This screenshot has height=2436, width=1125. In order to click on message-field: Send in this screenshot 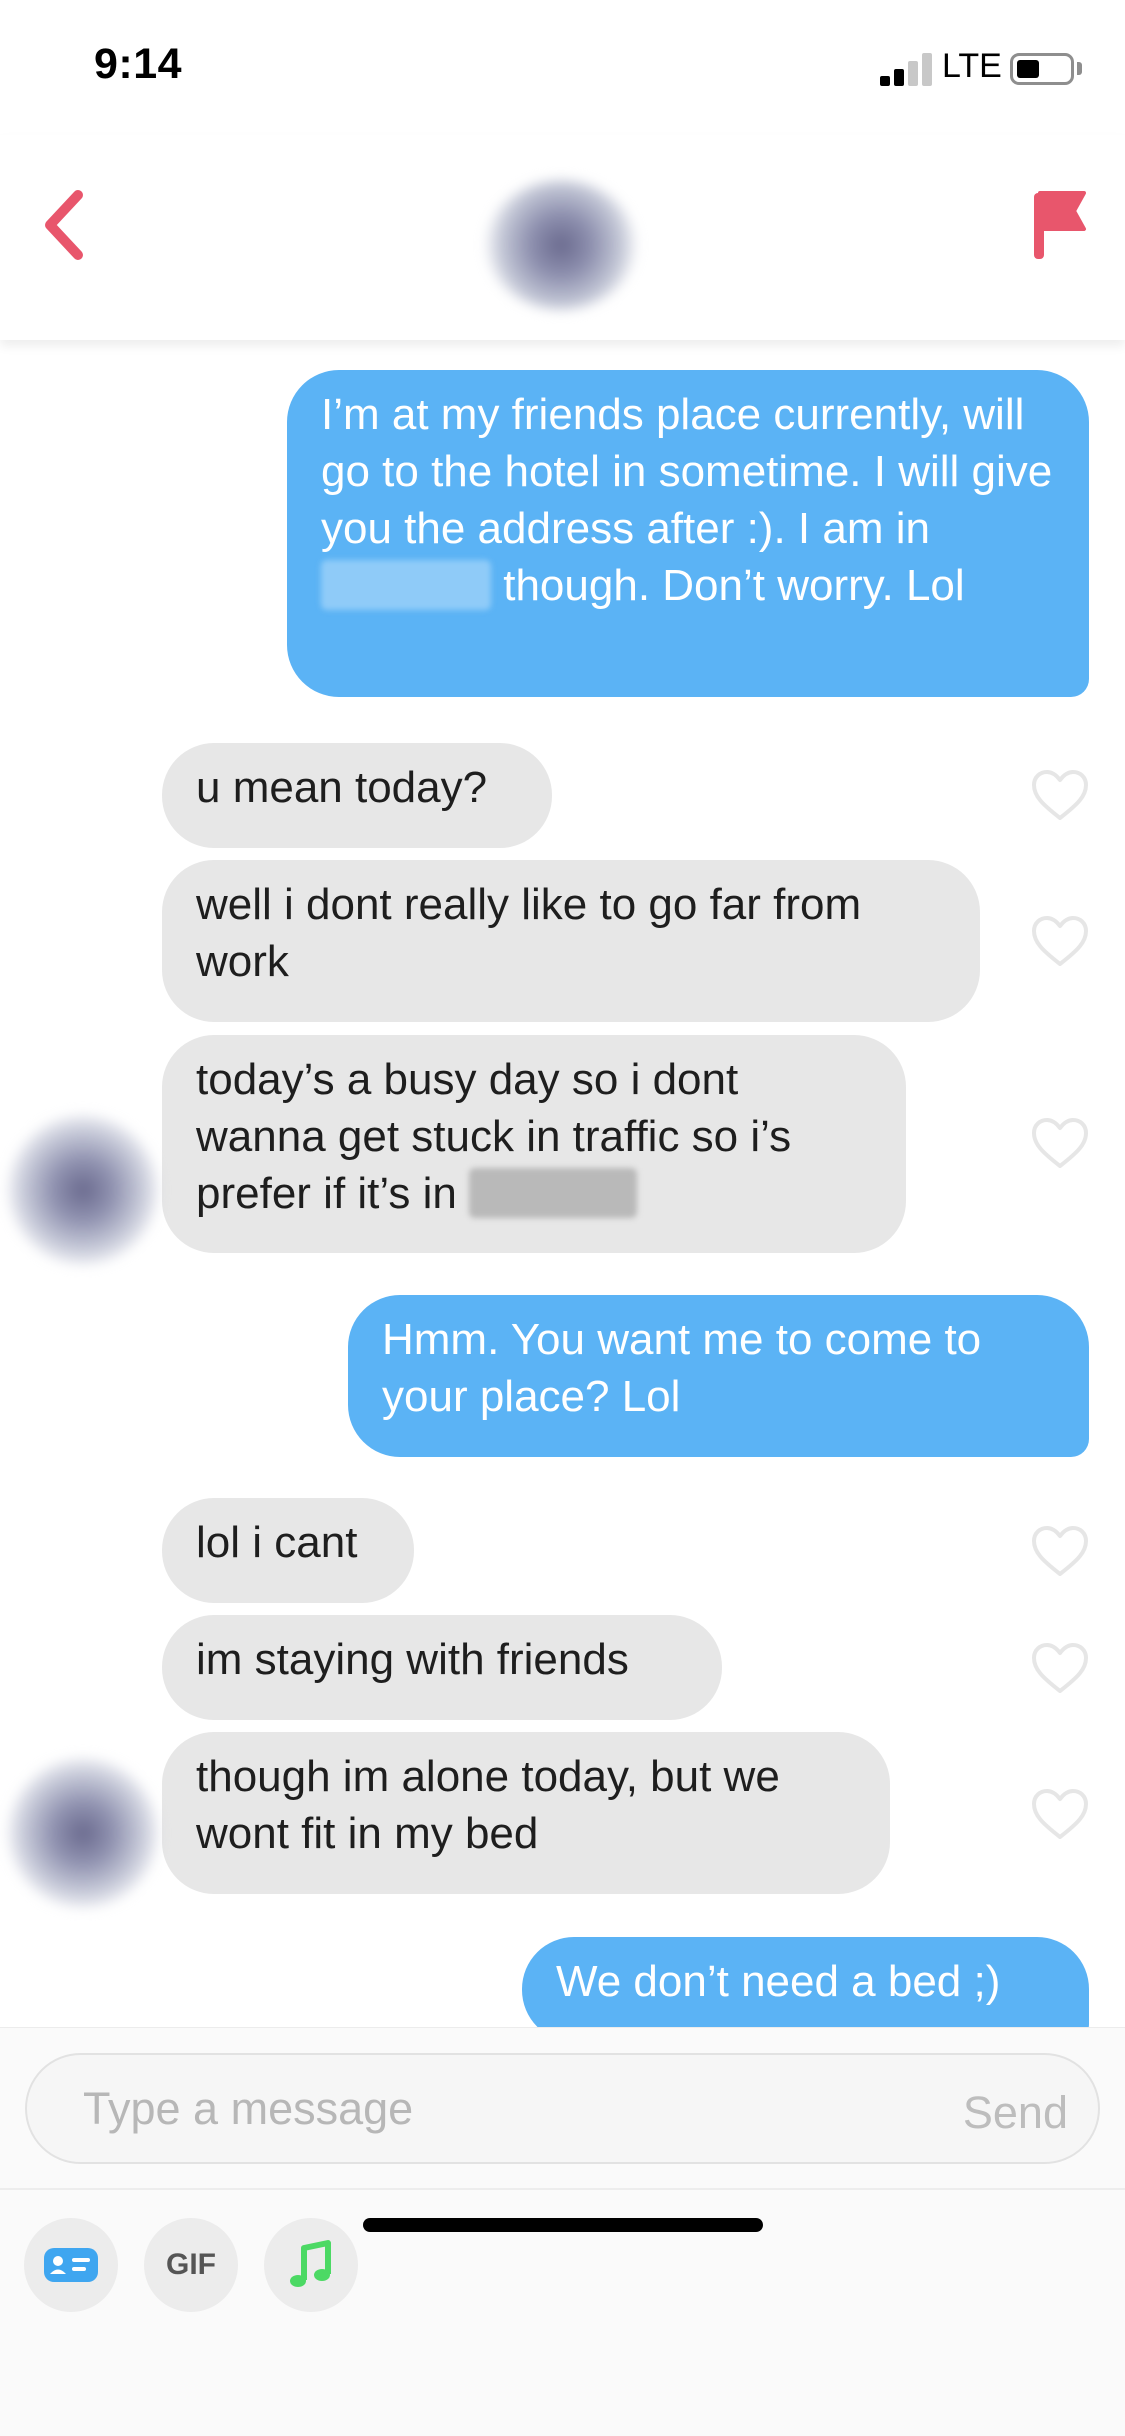, I will do `click(562, 2108)`.